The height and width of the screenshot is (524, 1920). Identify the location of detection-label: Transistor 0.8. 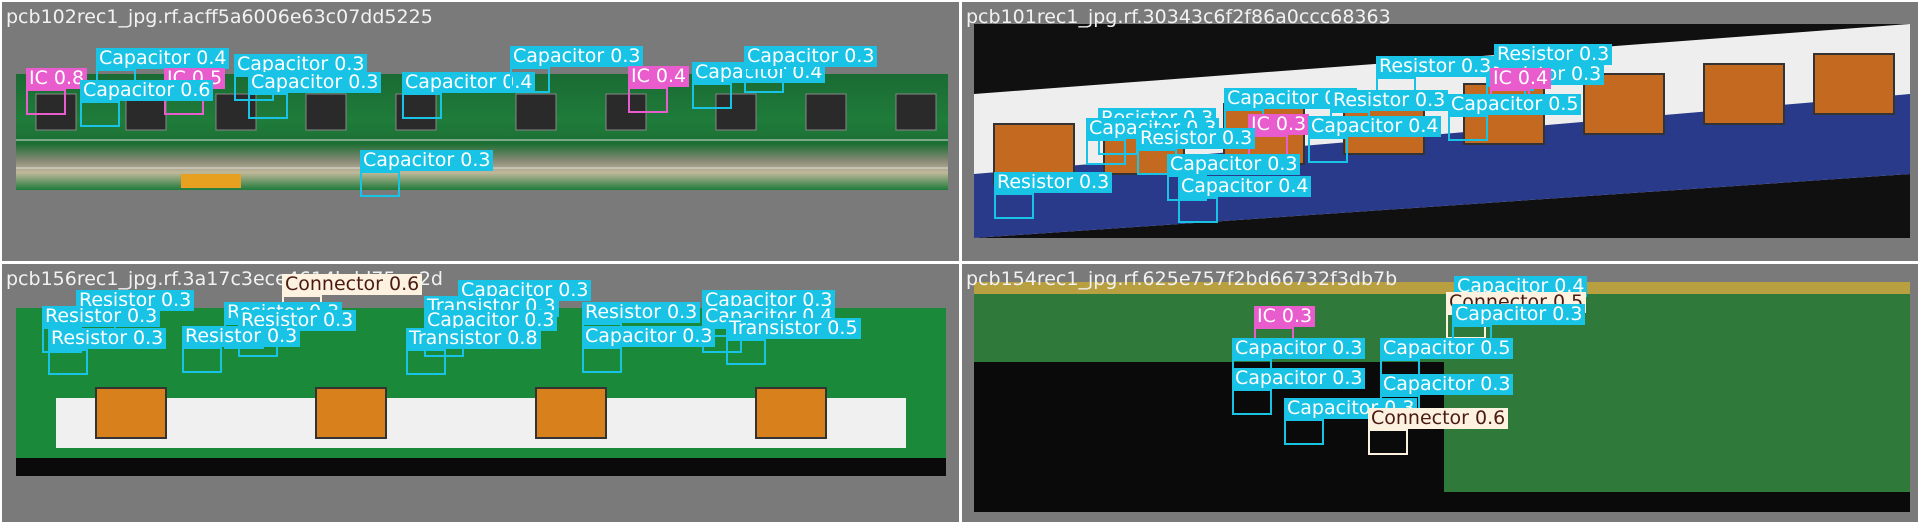
(473, 338).